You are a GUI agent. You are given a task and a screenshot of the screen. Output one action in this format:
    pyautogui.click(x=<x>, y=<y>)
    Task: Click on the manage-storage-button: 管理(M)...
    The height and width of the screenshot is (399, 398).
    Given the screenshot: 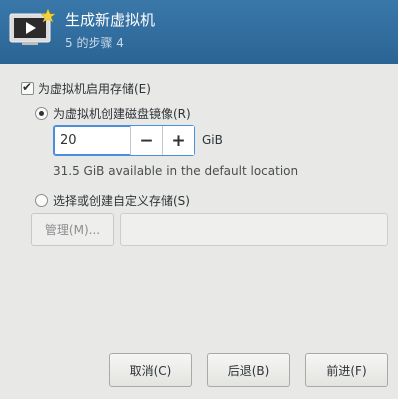 What is the action you would take?
    pyautogui.click(x=72, y=229)
    